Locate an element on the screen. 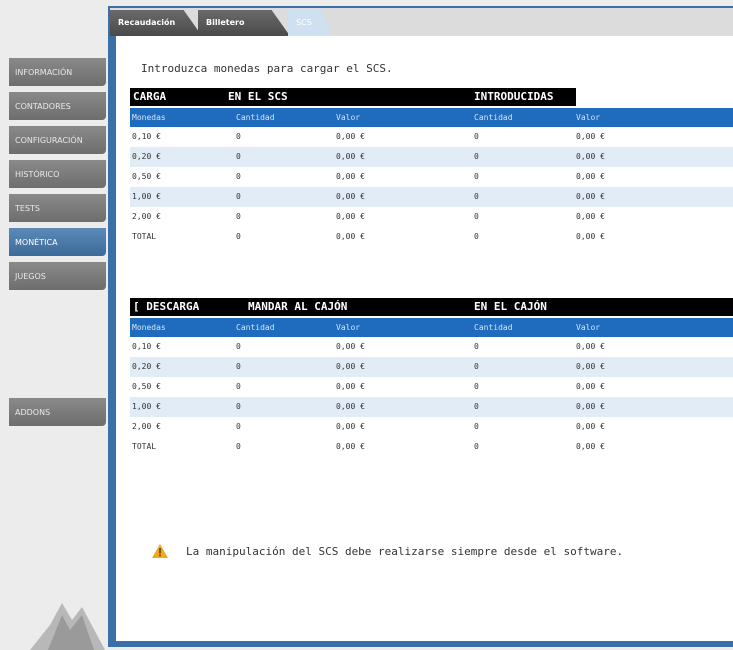 This screenshot has height=650, width=733. sidebar-item-juegos: JUEGOS is located at coordinates (57, 276).